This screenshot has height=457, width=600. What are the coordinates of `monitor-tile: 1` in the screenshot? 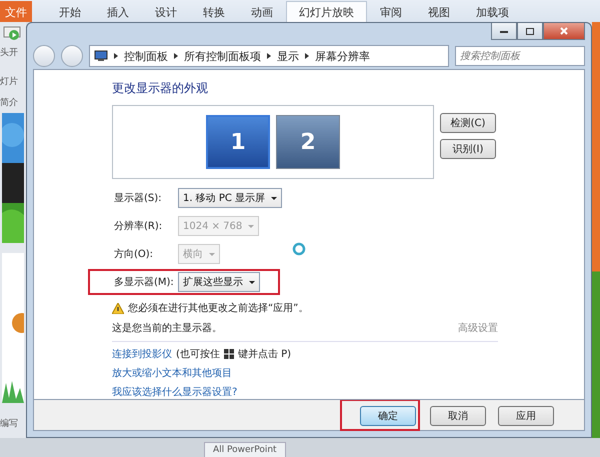 It's located at (238, 142).